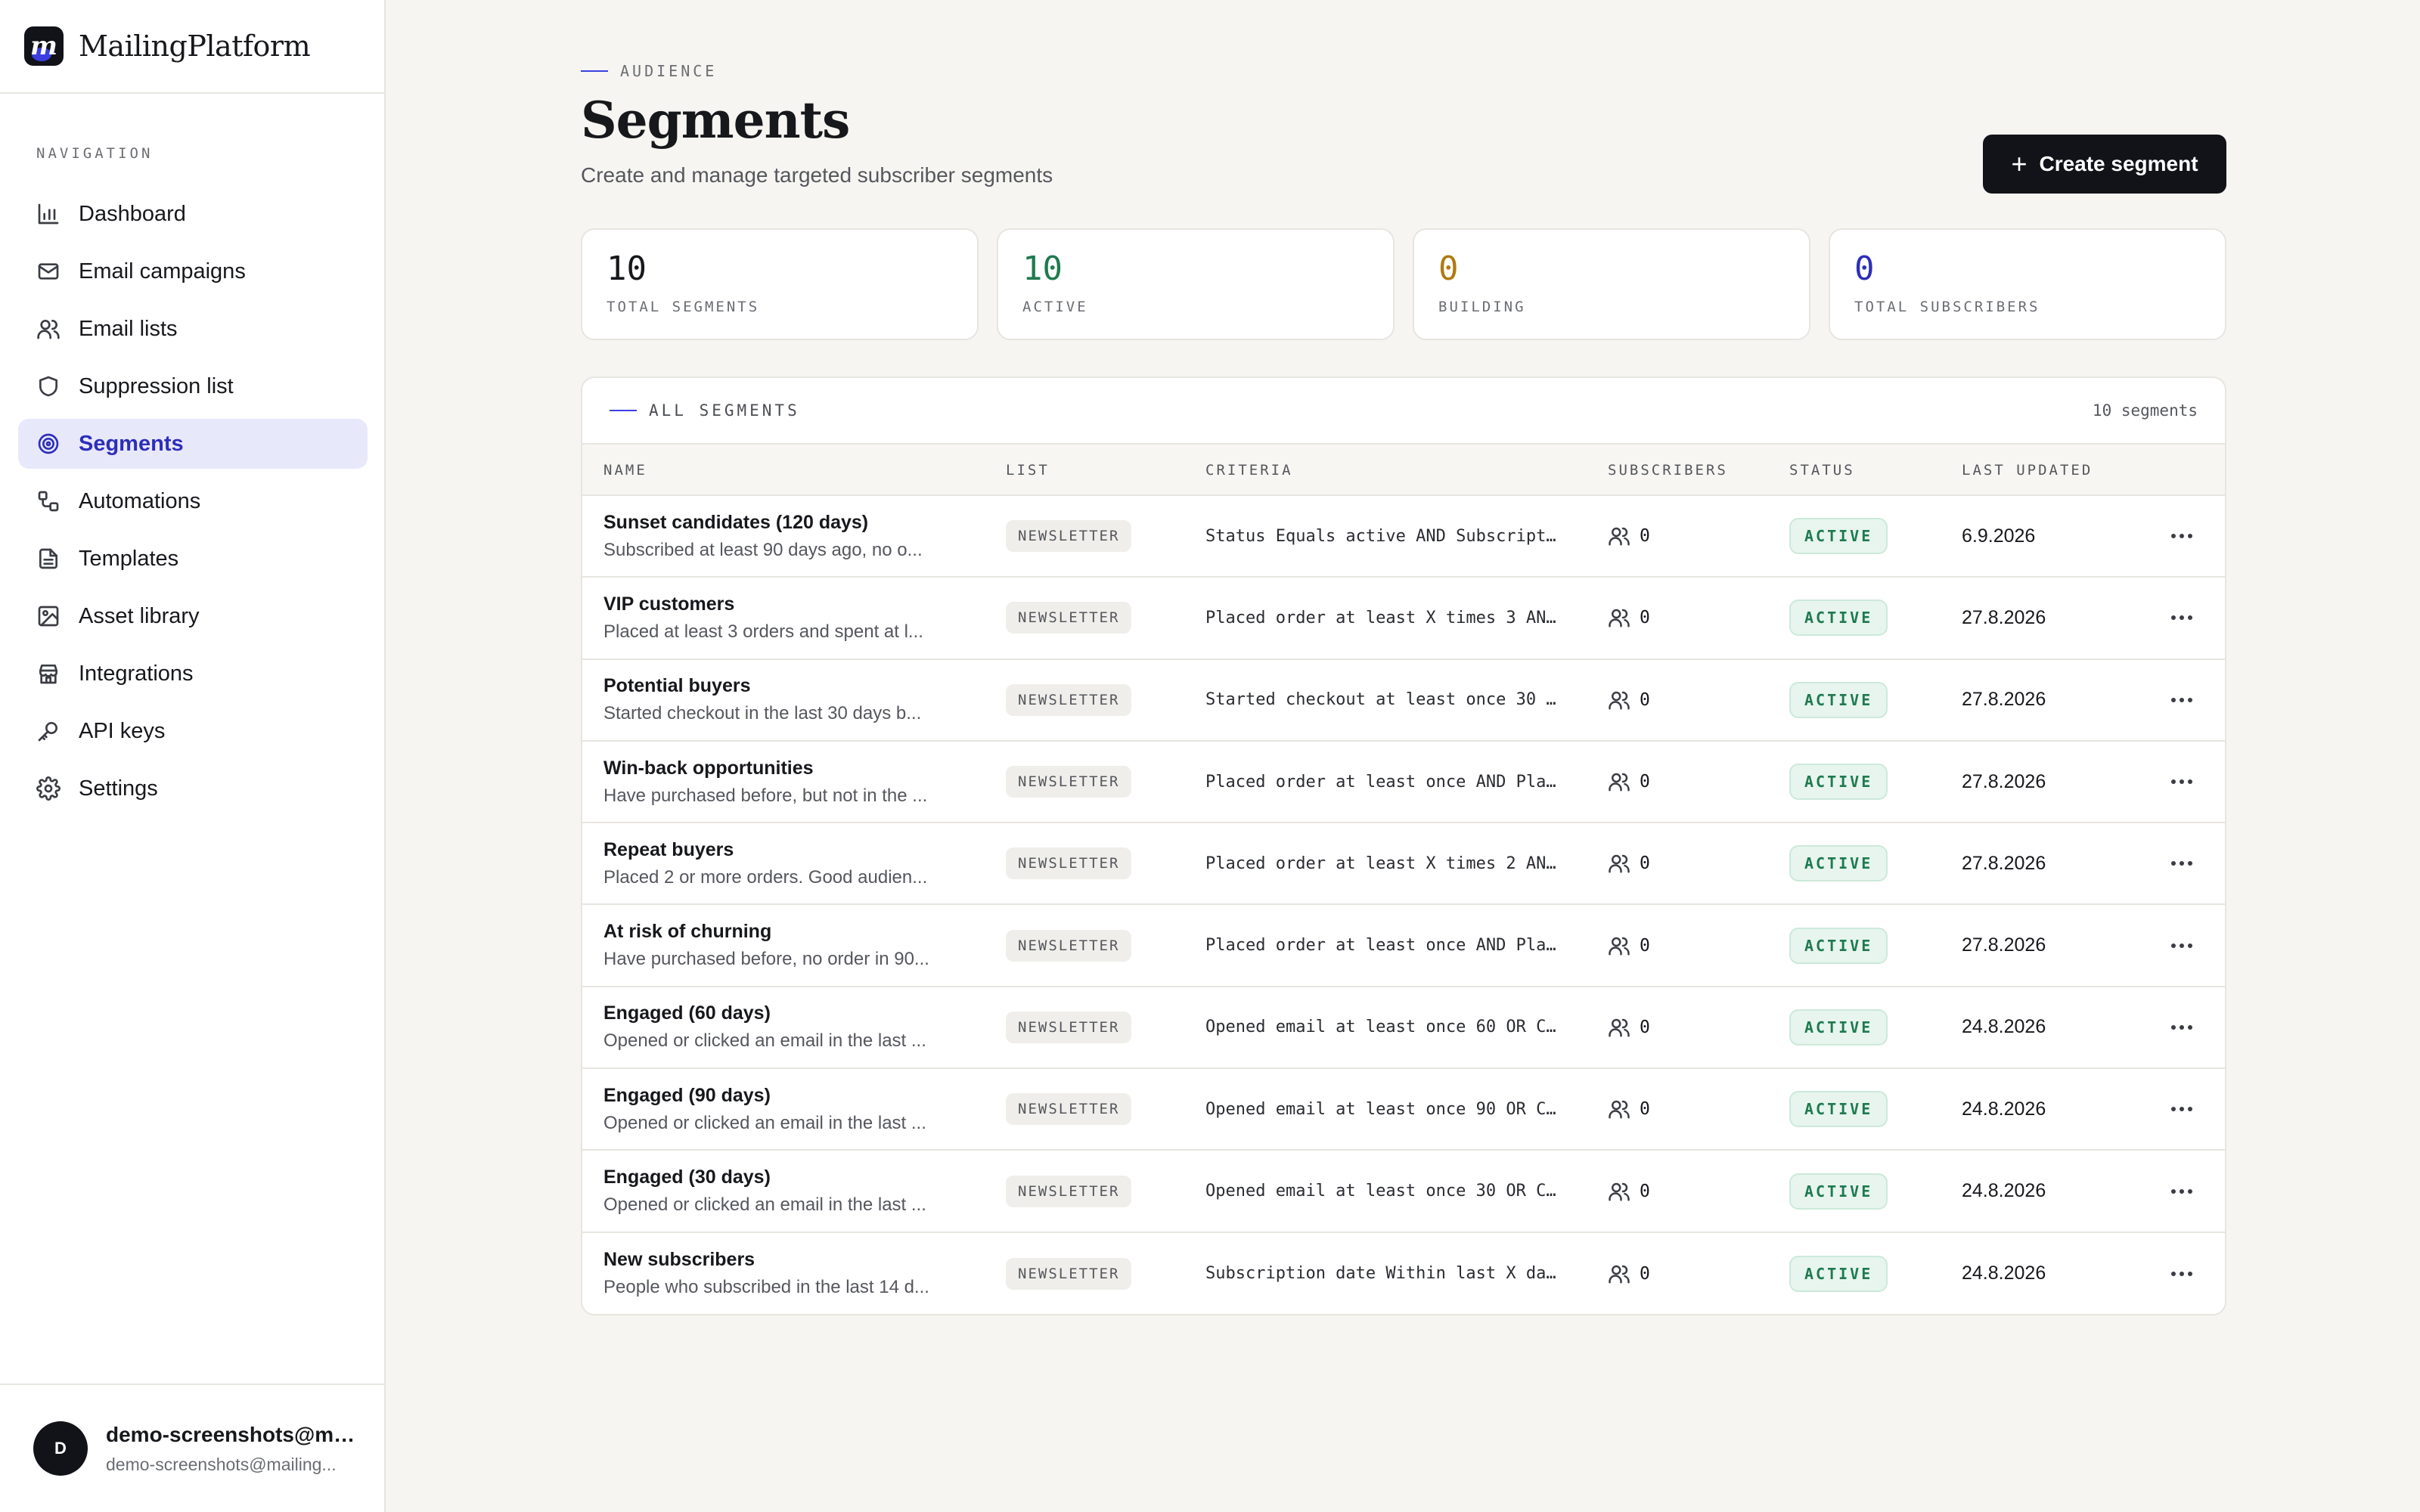 The width and height of the screenshot is (2420, 1512). Describe the element at coordinates (679, 1260) in the screenshot. I see `segment-name: New subscribers` at that location.